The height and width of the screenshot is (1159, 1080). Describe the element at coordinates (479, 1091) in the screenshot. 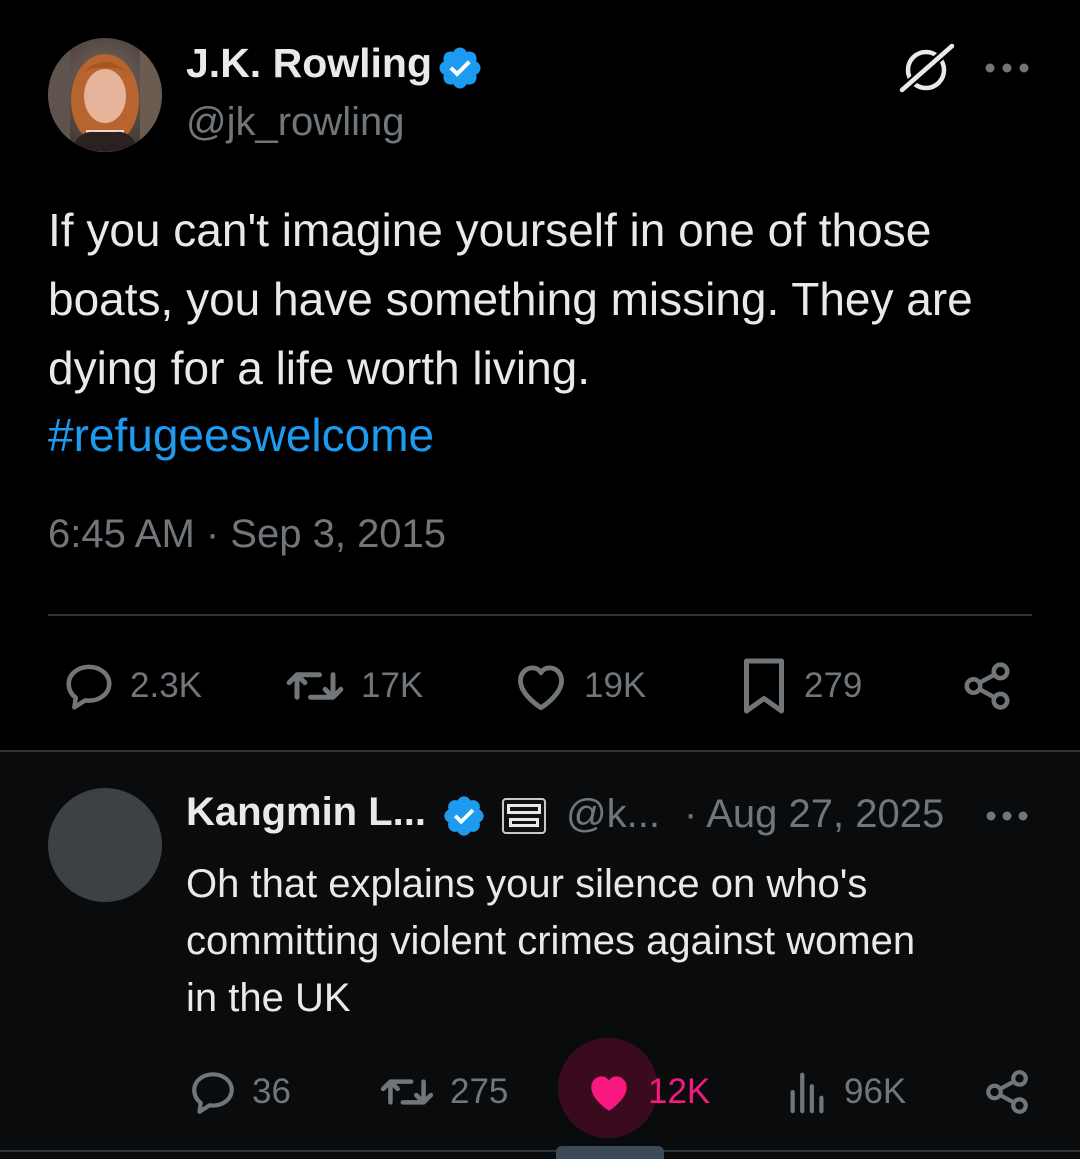

I see `reply-repost-count: 275` at that location.